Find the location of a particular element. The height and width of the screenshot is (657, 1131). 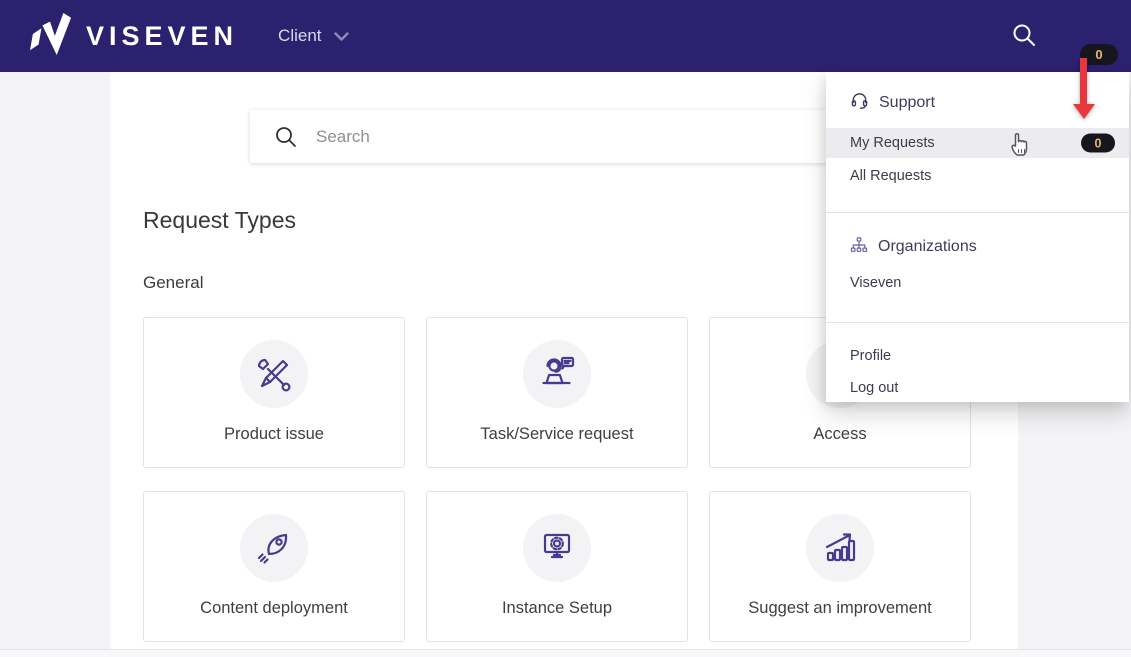

page-title: Request Types is located at coordinates (220, 220).